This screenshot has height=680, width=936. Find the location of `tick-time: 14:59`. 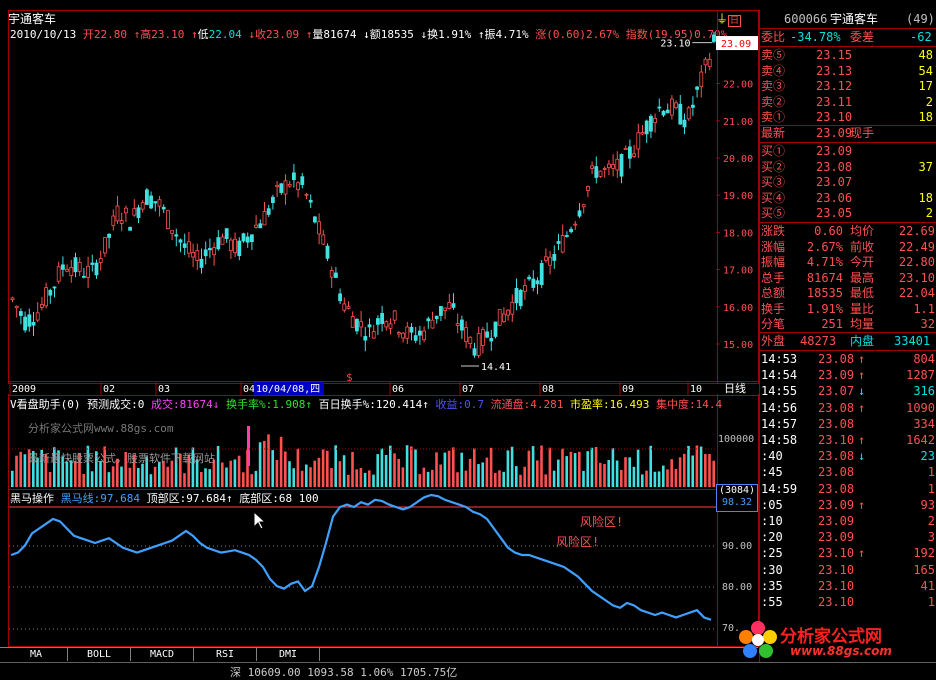

tick-time: 14:59 is located at coordinates (779, 488).